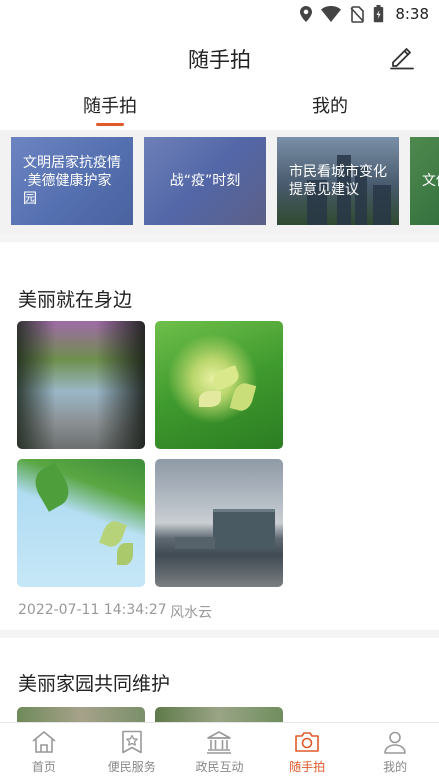 The width and height of the screenshot is (439, 780). I want to click on nav-label: 首页, so click(43, 767).